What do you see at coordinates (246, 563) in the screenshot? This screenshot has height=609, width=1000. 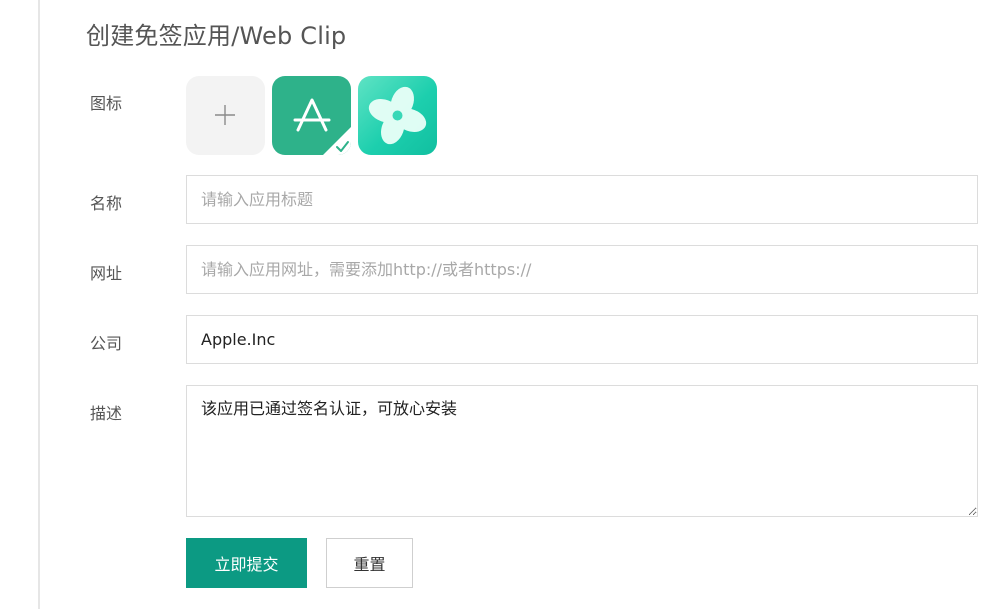 I see `submit-button: 立即提交` at bounding box center [246, 563].